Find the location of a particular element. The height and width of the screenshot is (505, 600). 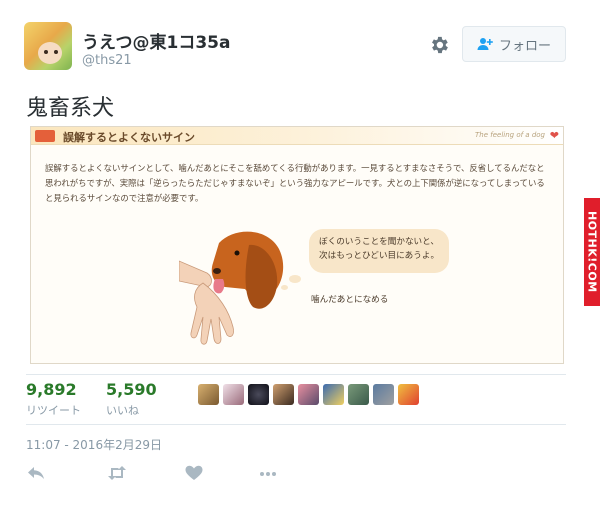

like-label: いいね is located at coordinates (122, 410).